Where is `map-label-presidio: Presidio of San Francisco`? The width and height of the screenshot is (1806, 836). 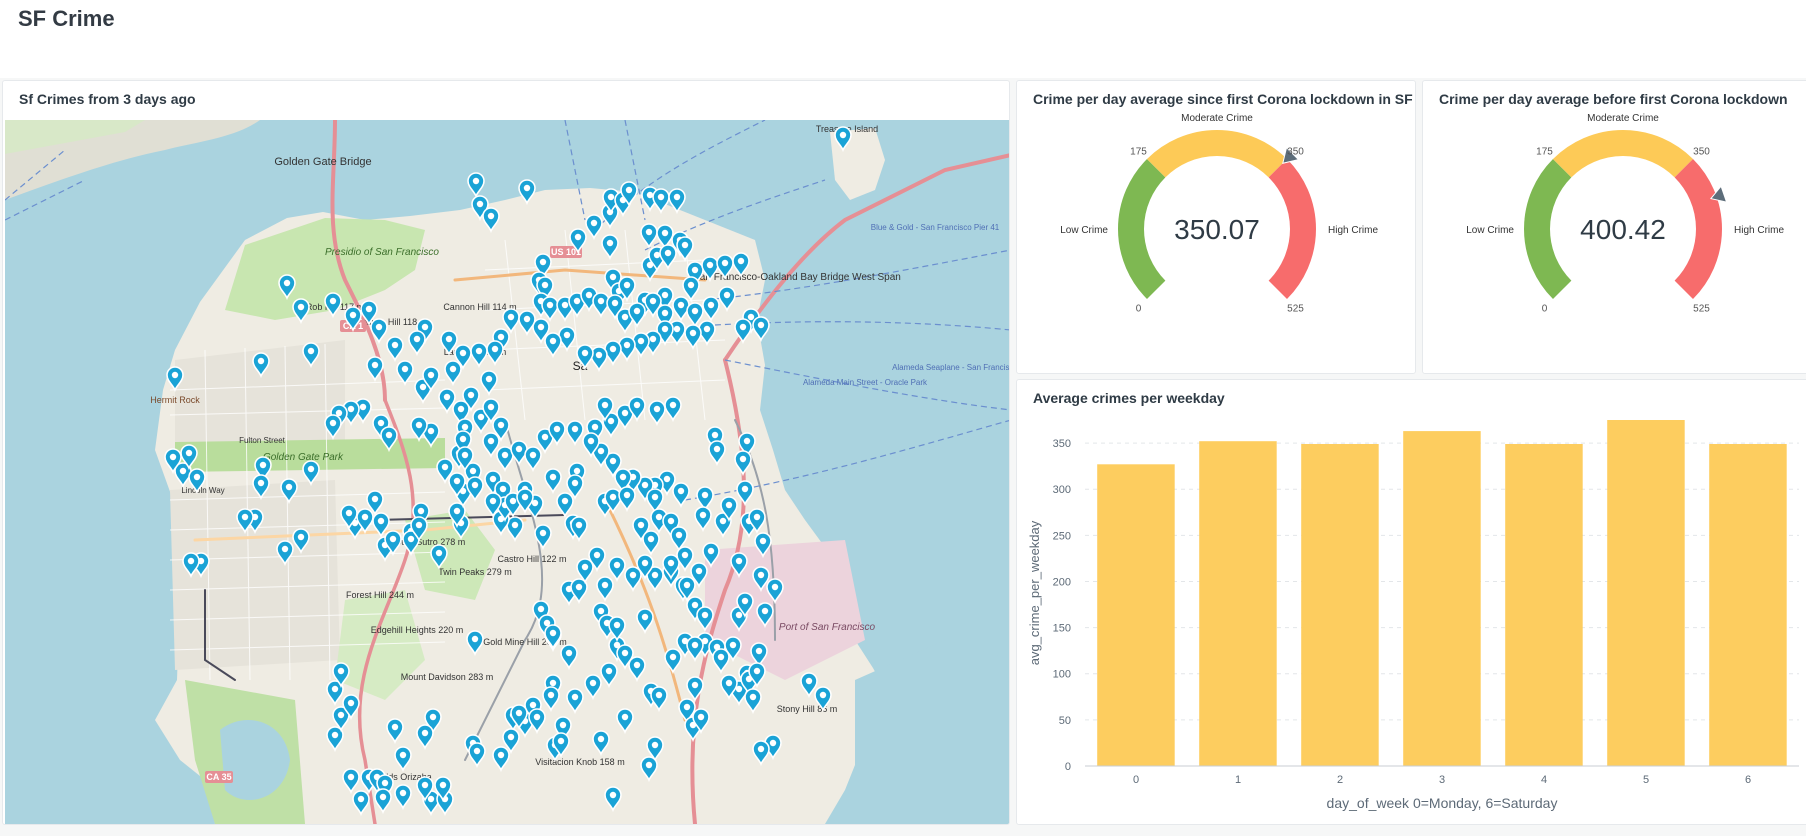 map-label-presidio: Presidio of San Francisco is located at coordinates (382, 252).